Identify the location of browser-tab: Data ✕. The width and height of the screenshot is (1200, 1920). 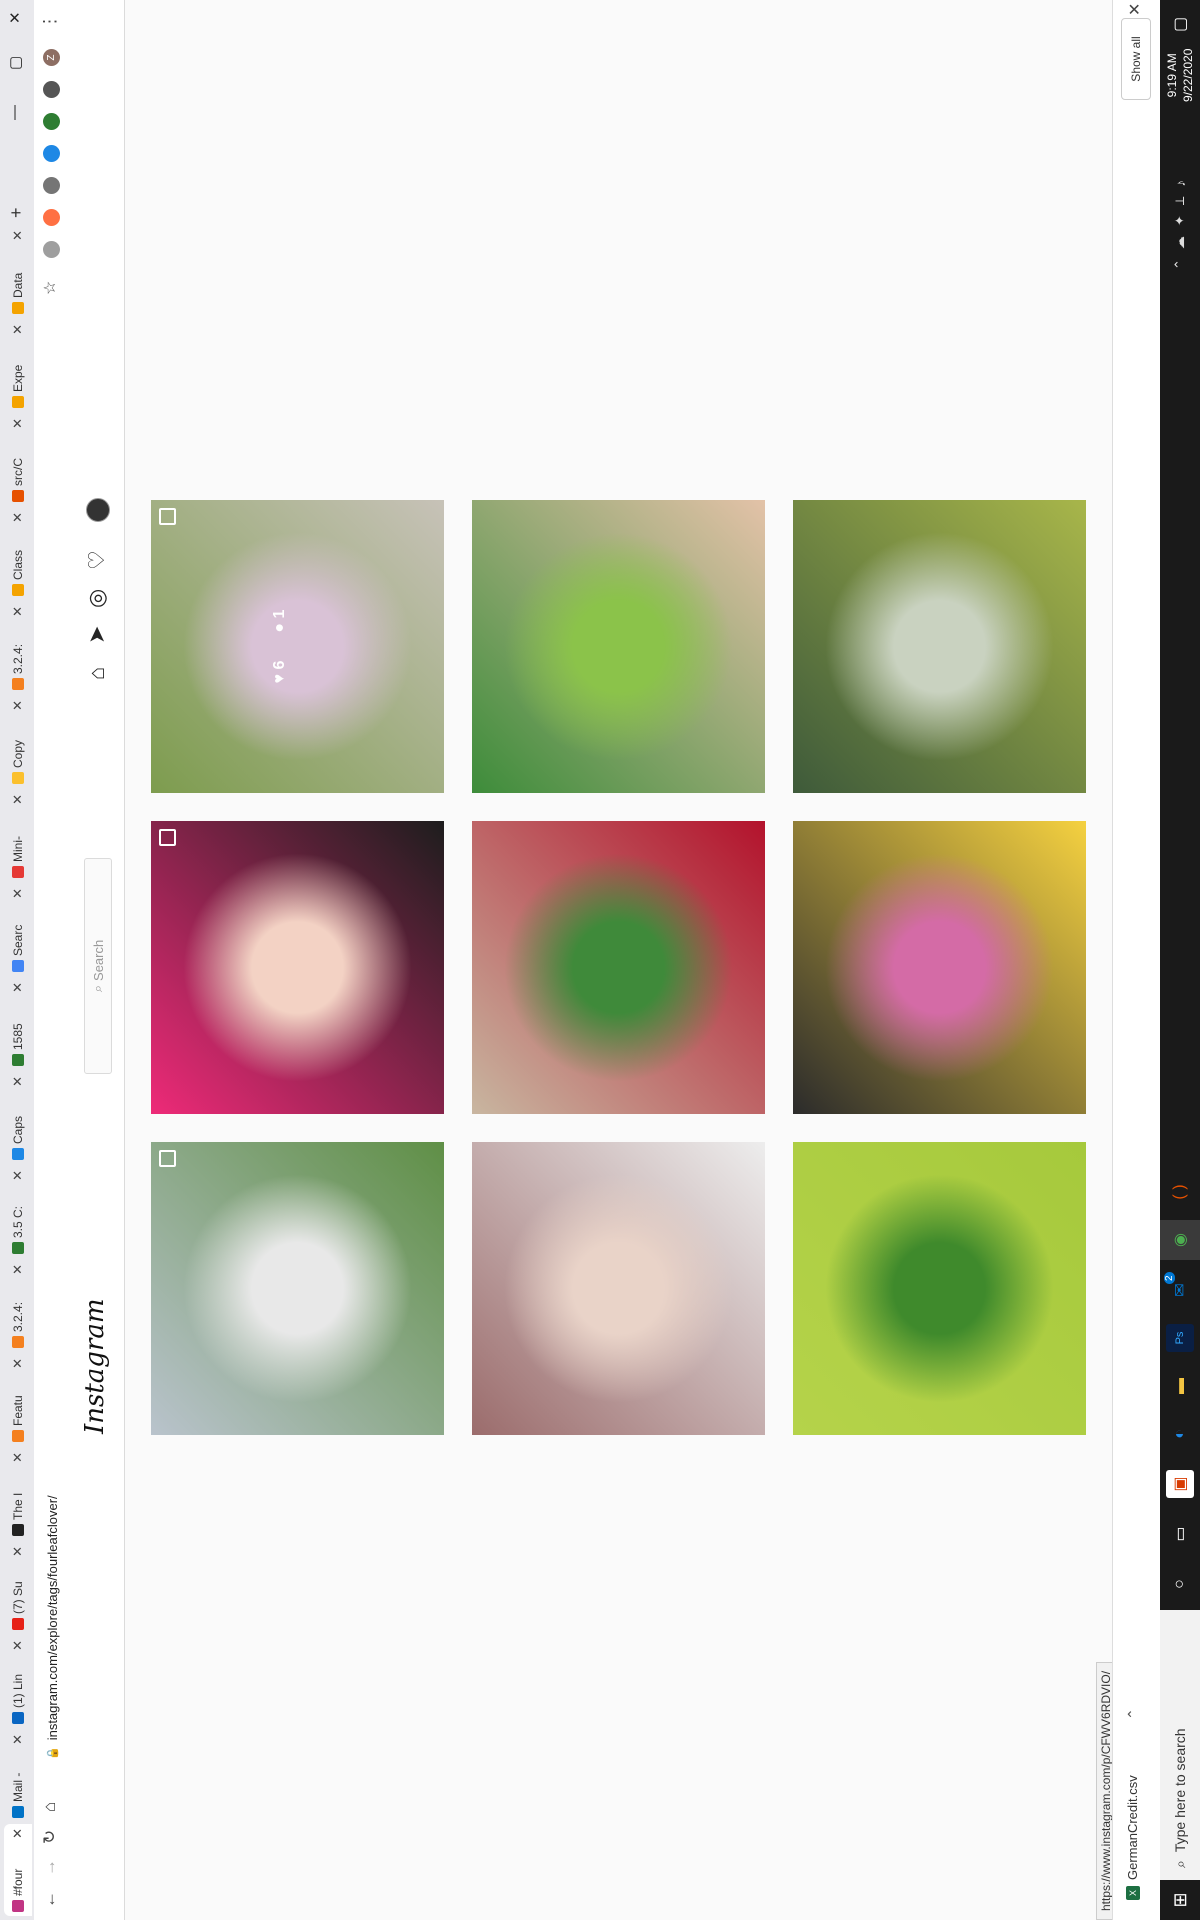
(18, 272).